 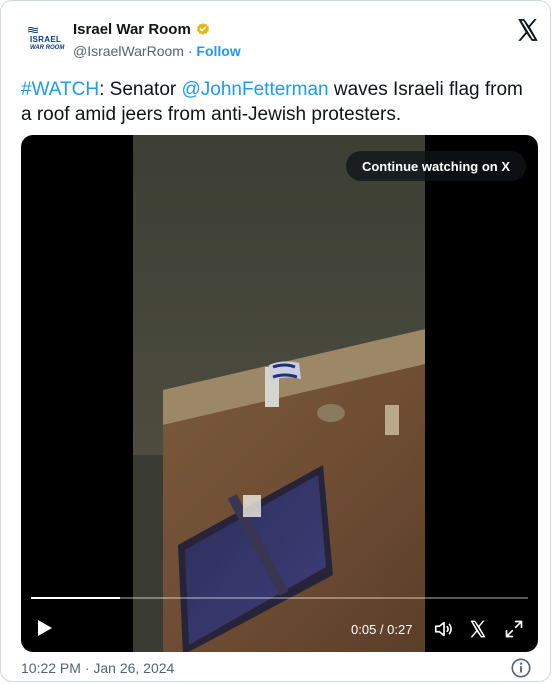 What do you see at coordinates (279, 598) in the screenshot?
I see `progress-bar` at bounding box center [279, 598].